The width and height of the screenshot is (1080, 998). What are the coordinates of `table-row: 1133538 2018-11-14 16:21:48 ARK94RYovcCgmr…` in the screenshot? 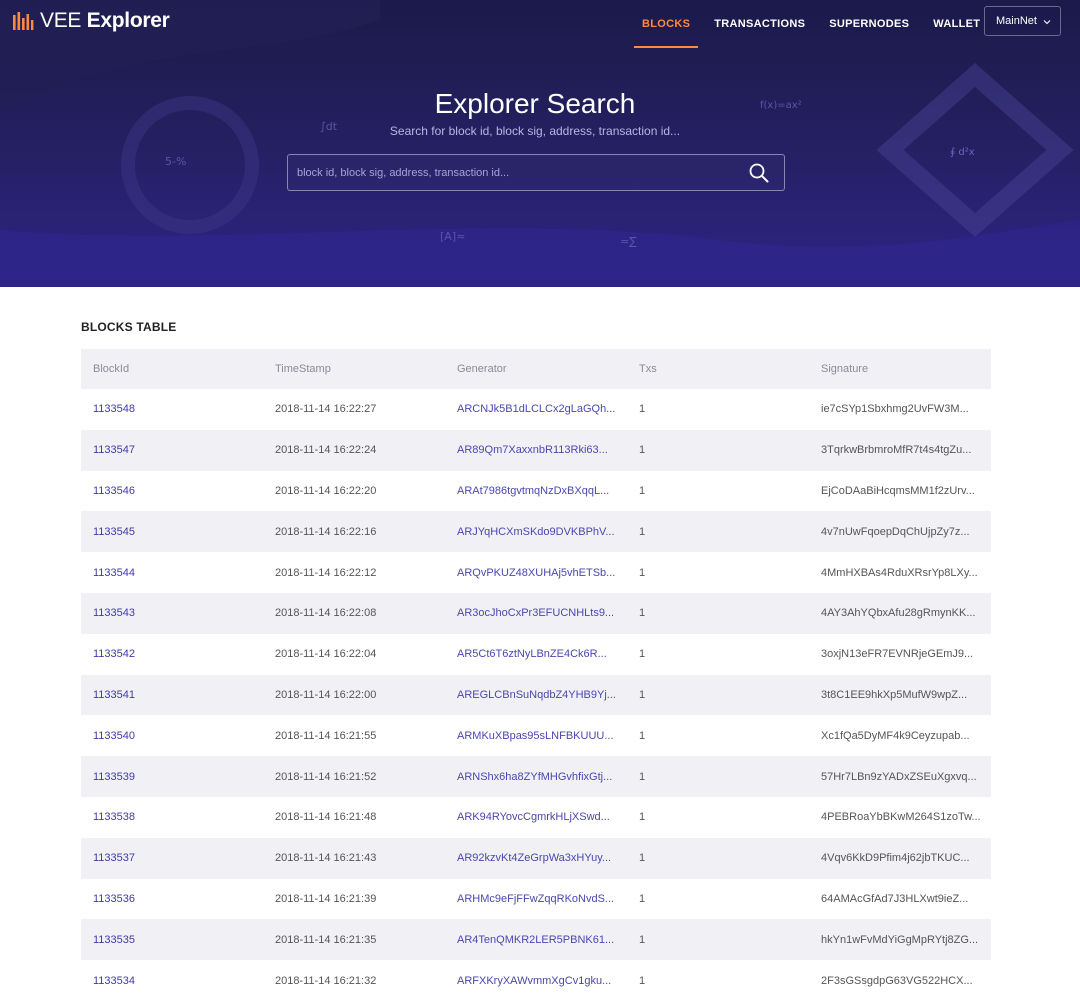 It's located at (536, 817).